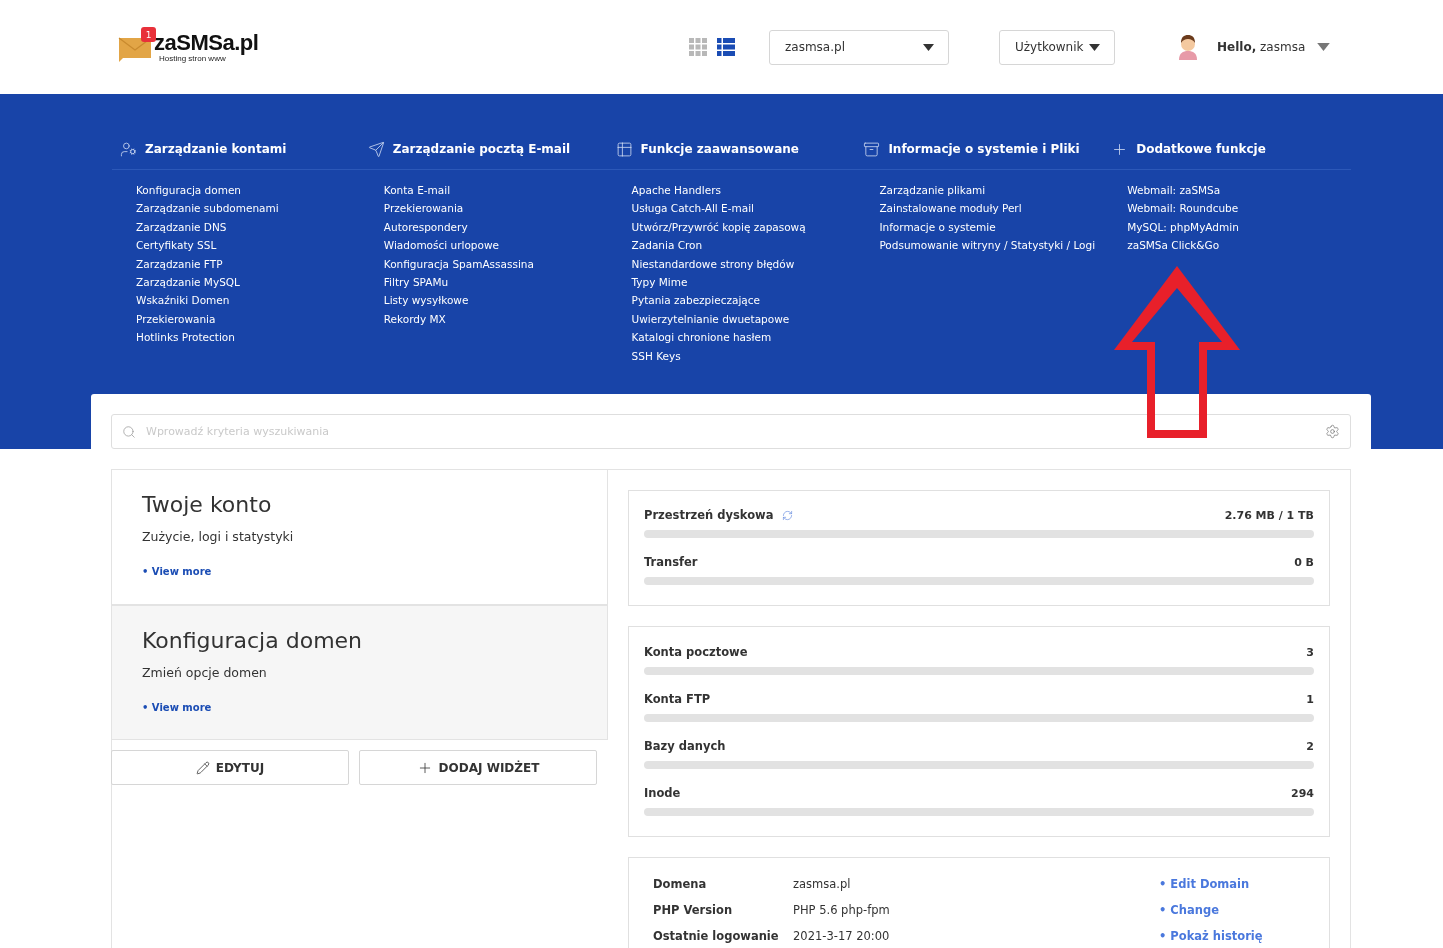  I want to click on menu-link: Listy wysyłkowe, so click(495, 300).